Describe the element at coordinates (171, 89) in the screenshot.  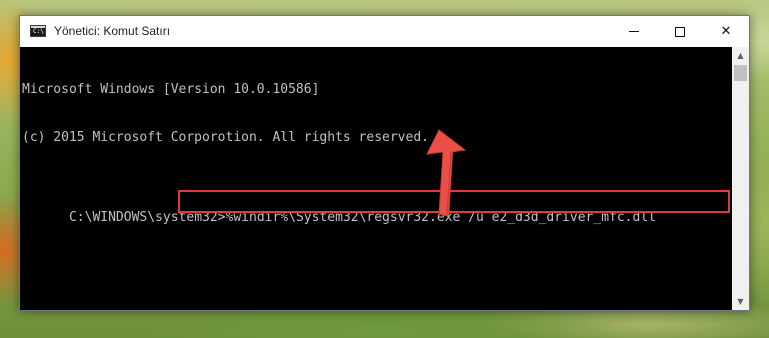
I see `console-line-version: Microsoft Windows [Version 10.0.10586]` at that location.